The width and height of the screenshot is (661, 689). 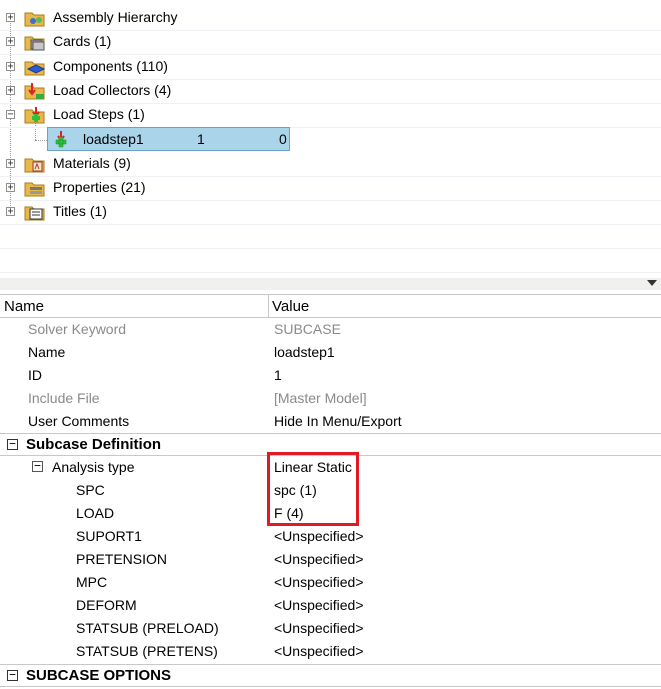 I want to click on tree-item-properties: + Properties (21), so click(x=330, y=188).